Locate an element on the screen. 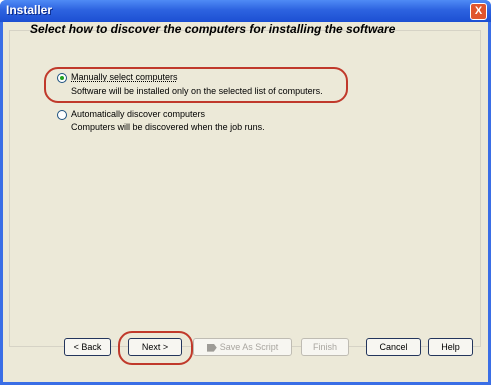 The image size is (491, 385). close-icon: X is located at coordinates (478, 11).